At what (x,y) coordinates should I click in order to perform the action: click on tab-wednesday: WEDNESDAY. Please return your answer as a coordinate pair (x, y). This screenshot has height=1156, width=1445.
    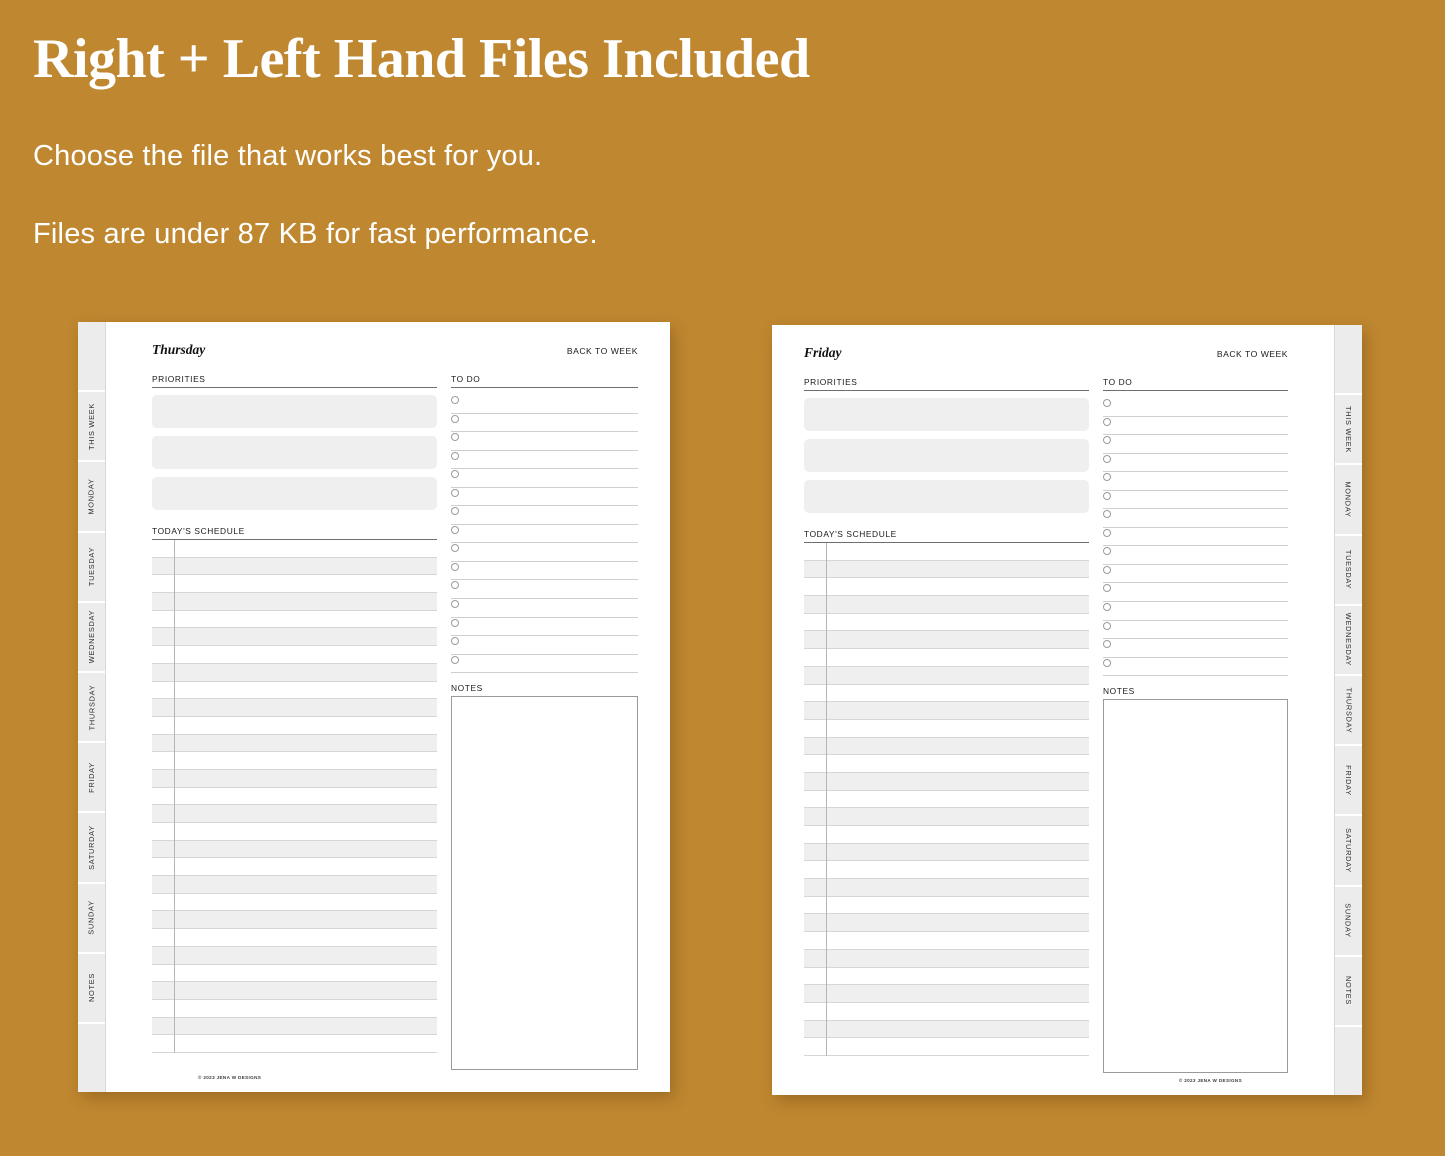
    Looking at the image, I should click on (91, 637).